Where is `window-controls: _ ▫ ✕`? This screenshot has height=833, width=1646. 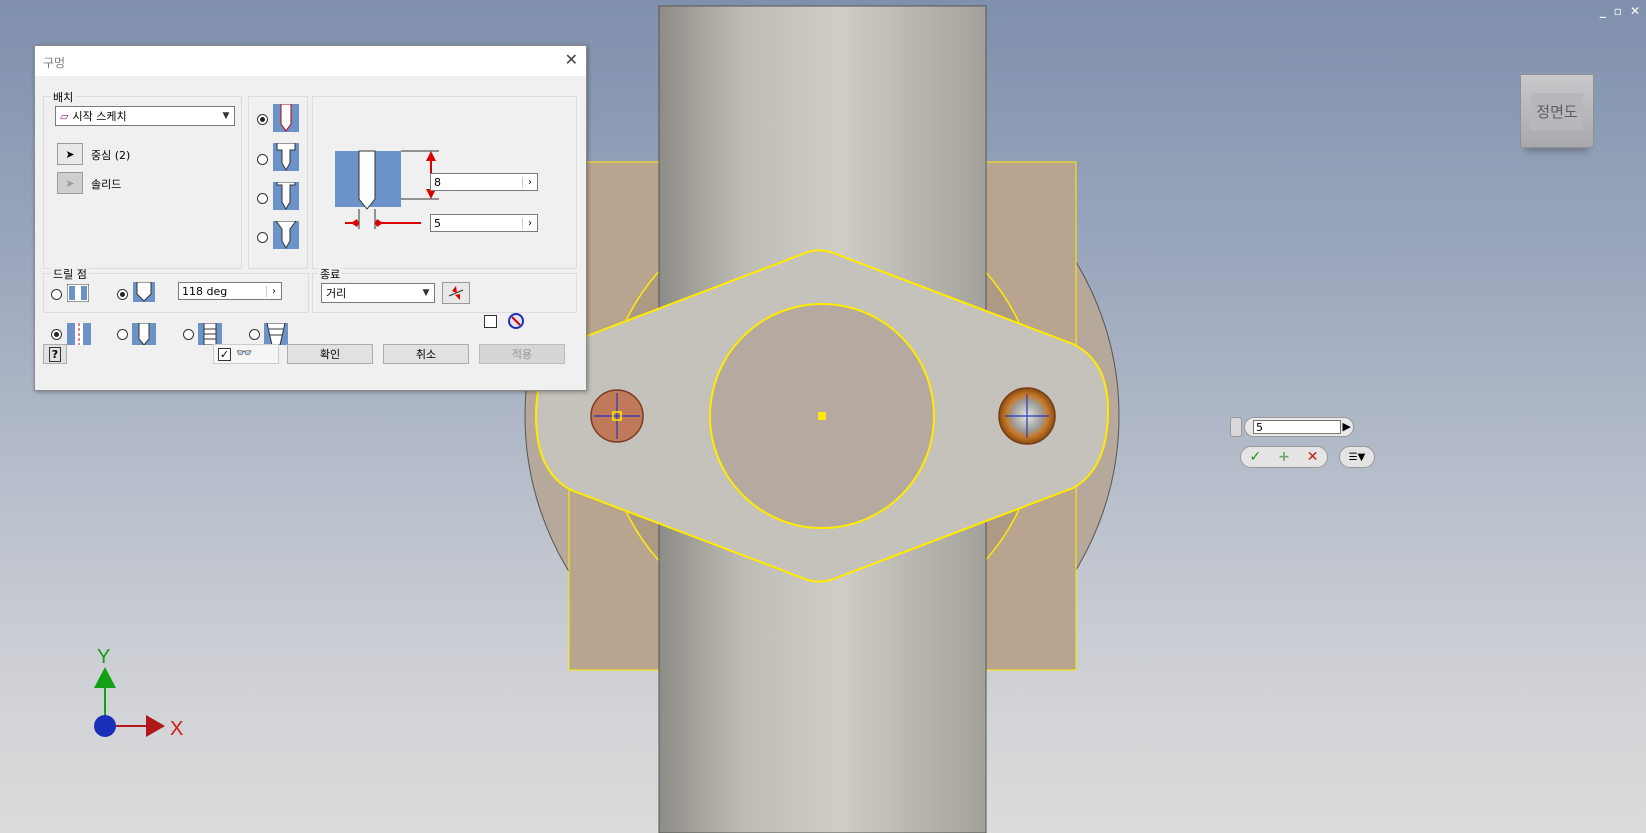
window-controls: _ ▫ ✕ is located at coordinates (1620, 11).